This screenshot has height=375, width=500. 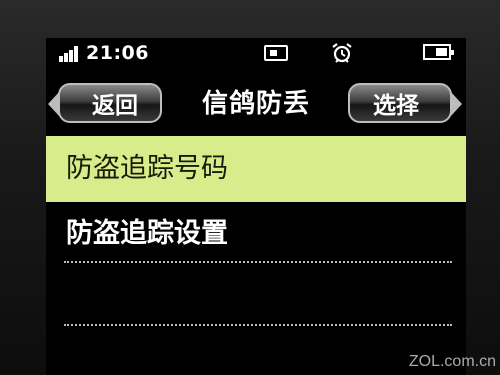 I want to click on select-softkey: 选择, so click(x=405, y=103).